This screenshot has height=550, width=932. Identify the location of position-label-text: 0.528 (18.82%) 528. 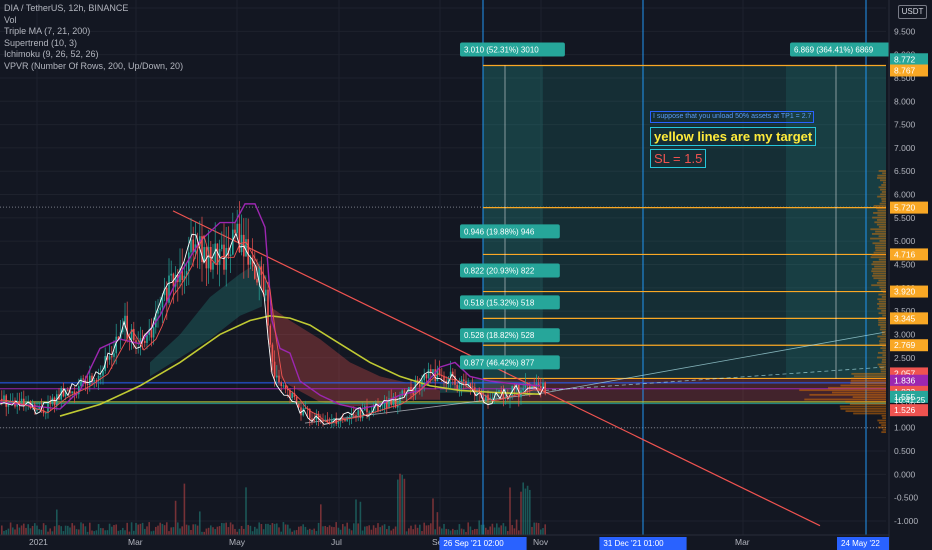
(499, 335).